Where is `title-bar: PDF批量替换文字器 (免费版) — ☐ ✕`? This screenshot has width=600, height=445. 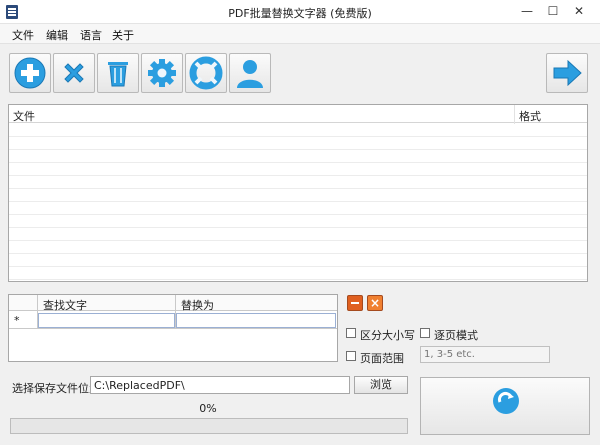 title-bar: PDF批量替换文字器 (免费版) — ☐ ✕ is located at coordinates (300, 12).